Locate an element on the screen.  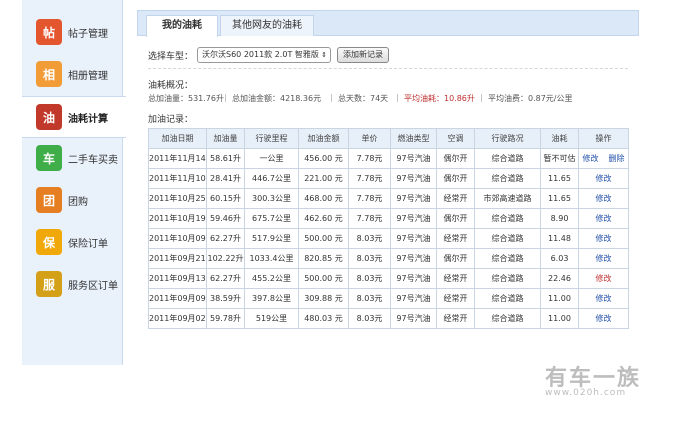
column-header: 行驶路况 is located at coordinates (507, 138).